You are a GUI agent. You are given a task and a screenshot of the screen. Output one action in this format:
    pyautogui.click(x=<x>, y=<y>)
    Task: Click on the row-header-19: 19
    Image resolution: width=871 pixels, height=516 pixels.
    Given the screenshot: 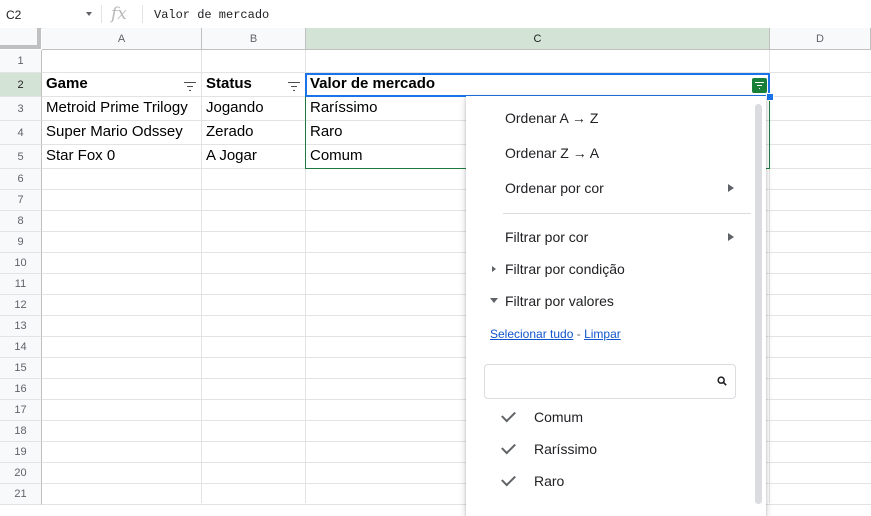 What is the action you would take?
    pyautogui.click(x=21, y=452)
    